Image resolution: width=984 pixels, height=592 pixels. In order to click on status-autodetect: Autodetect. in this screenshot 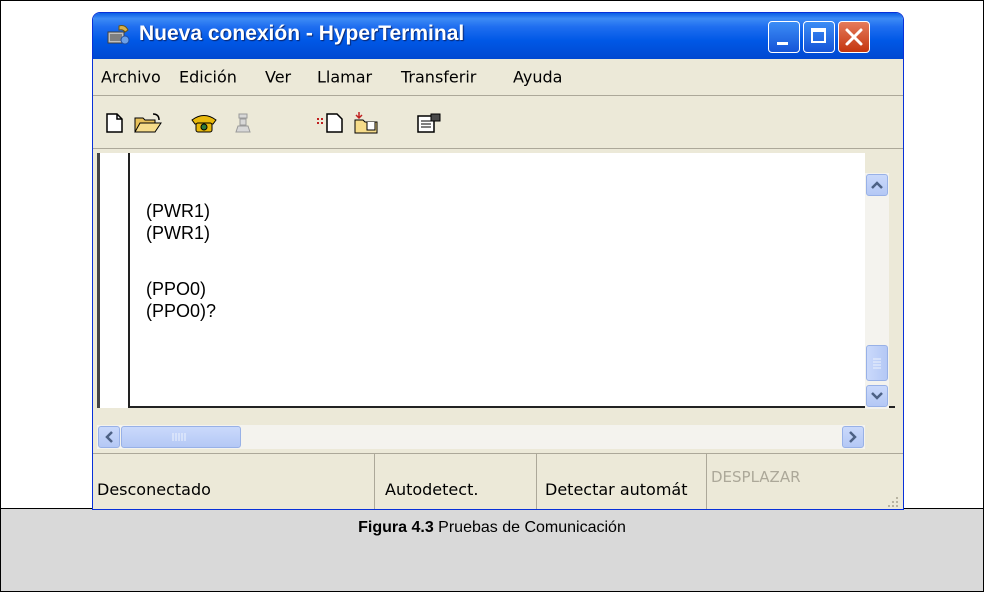, I will do `click(432, 489)`.